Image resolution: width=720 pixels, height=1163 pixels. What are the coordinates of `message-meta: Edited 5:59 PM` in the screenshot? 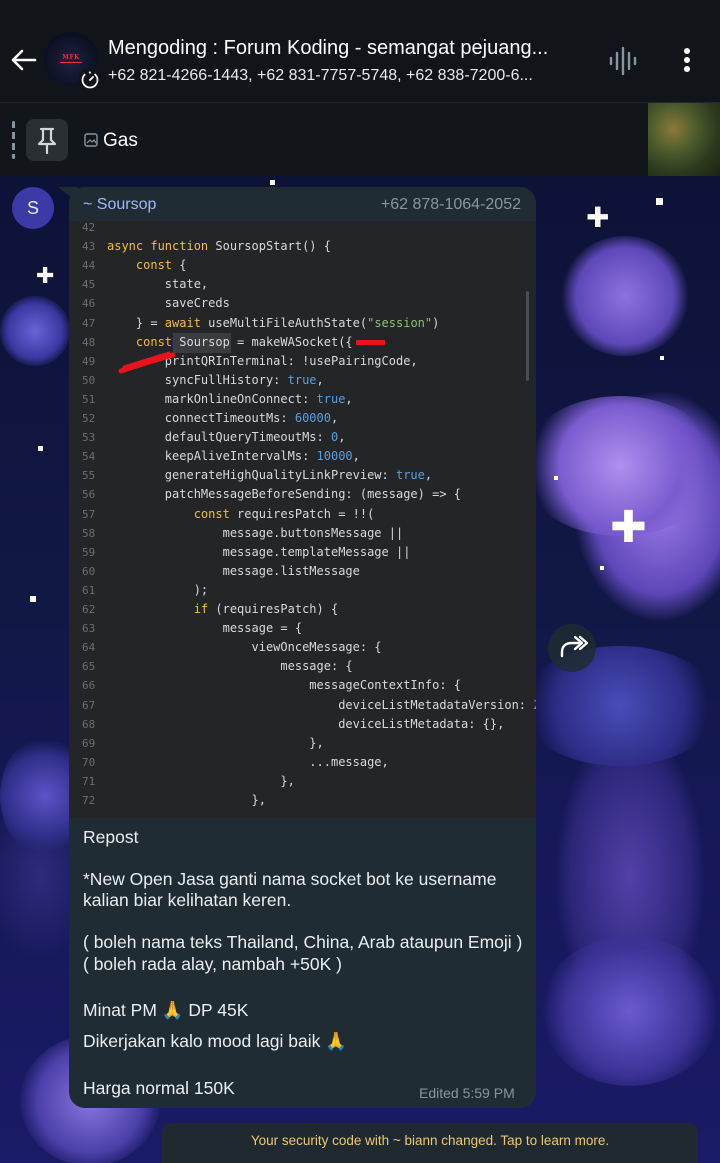 It's located at (467, 1093).